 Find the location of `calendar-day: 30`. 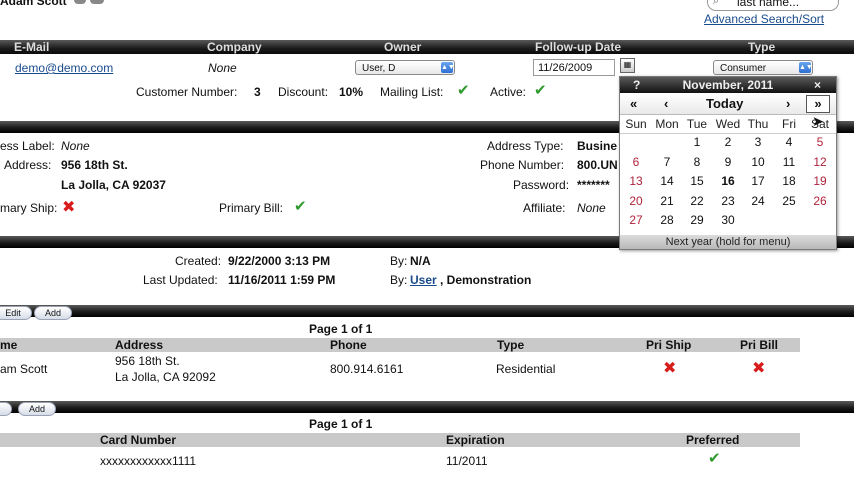

calendar-day: 30 is located at coordinates (728, 220).